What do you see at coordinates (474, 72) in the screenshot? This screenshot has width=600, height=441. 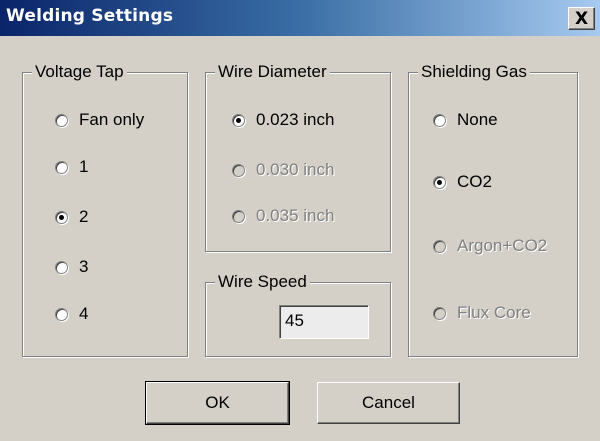 I see `shielding-gas-legend: Shielding Gas` at bounding box center [474, 72].